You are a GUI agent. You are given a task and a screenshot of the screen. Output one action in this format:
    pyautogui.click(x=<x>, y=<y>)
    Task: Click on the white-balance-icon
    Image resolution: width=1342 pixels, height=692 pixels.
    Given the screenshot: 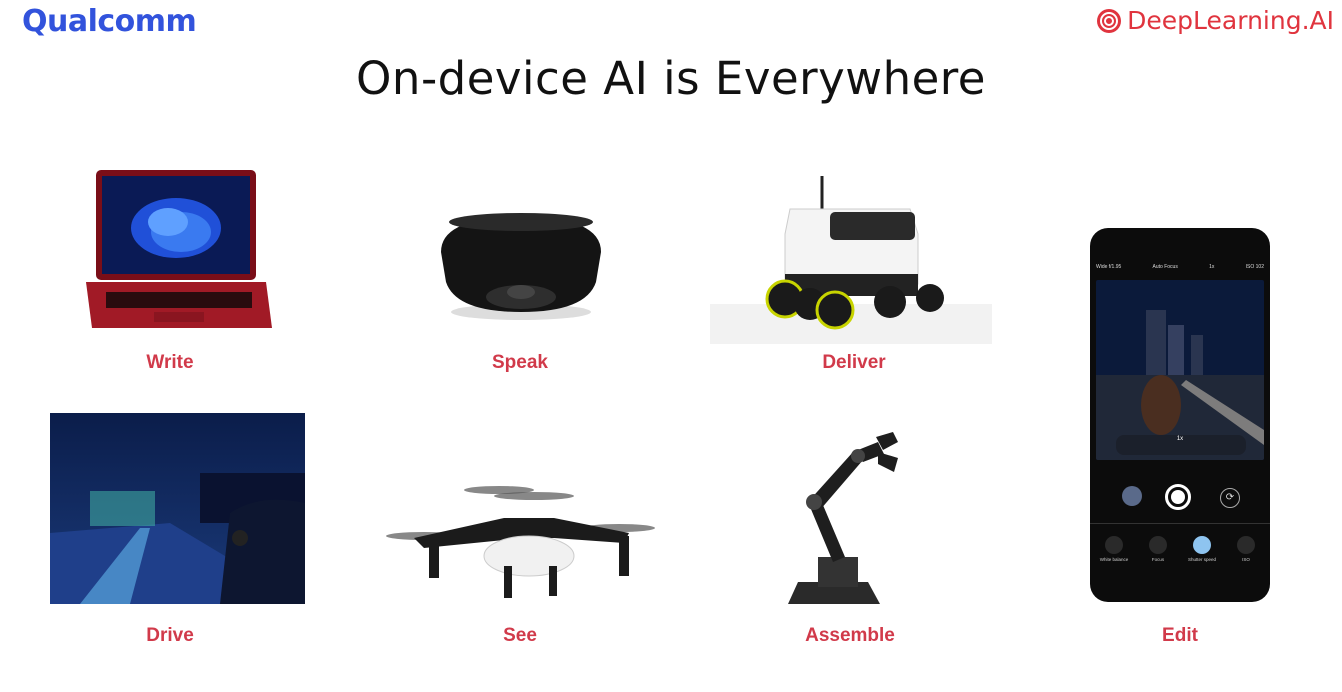 What is the action you would take?
    pyautogui.click(x=1114, y=545)
    